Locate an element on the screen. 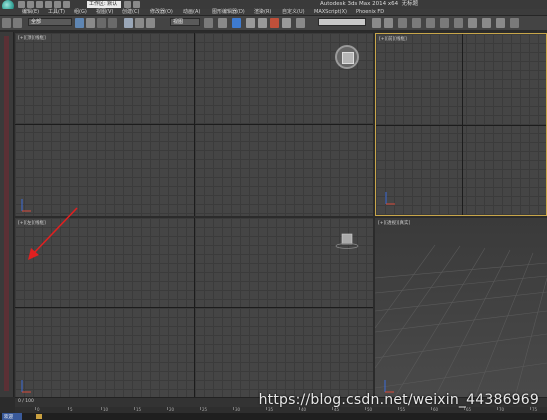 The width and height of the screenshot is (547, 420). render-production-icon is located at coordinates (500, 23).